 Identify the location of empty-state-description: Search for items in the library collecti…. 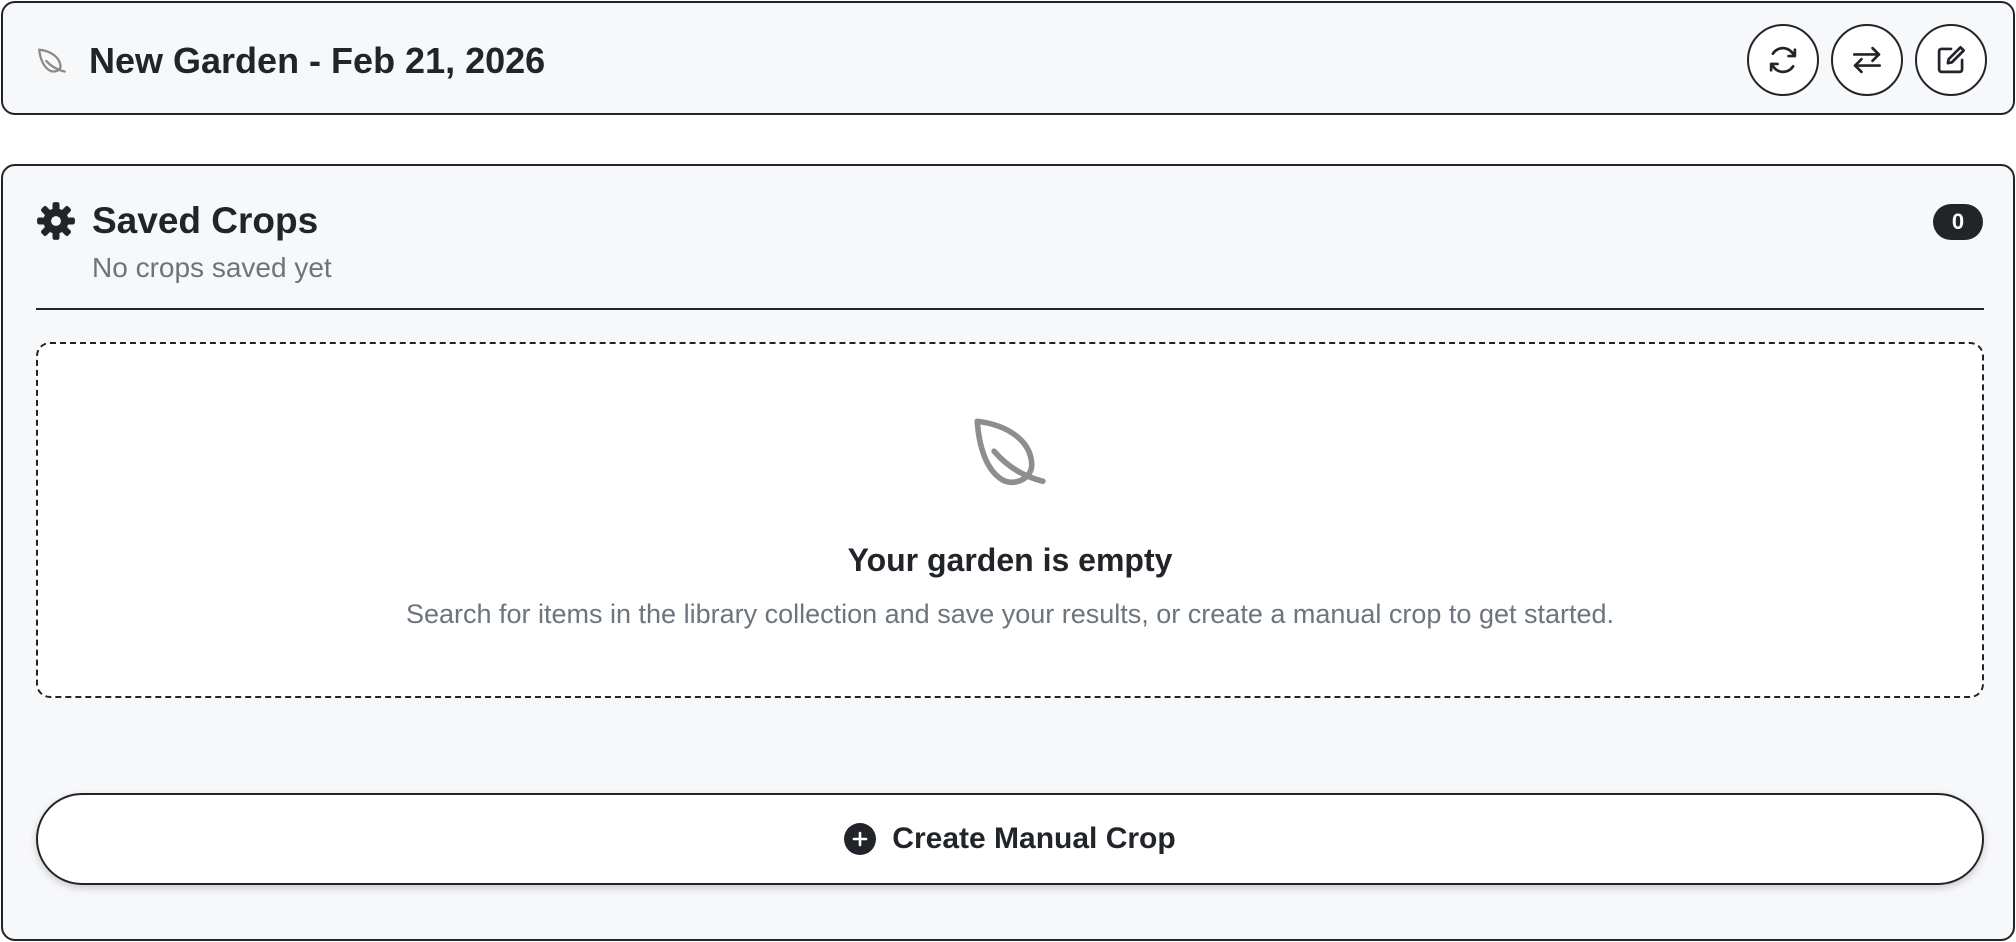
(1010, 614).